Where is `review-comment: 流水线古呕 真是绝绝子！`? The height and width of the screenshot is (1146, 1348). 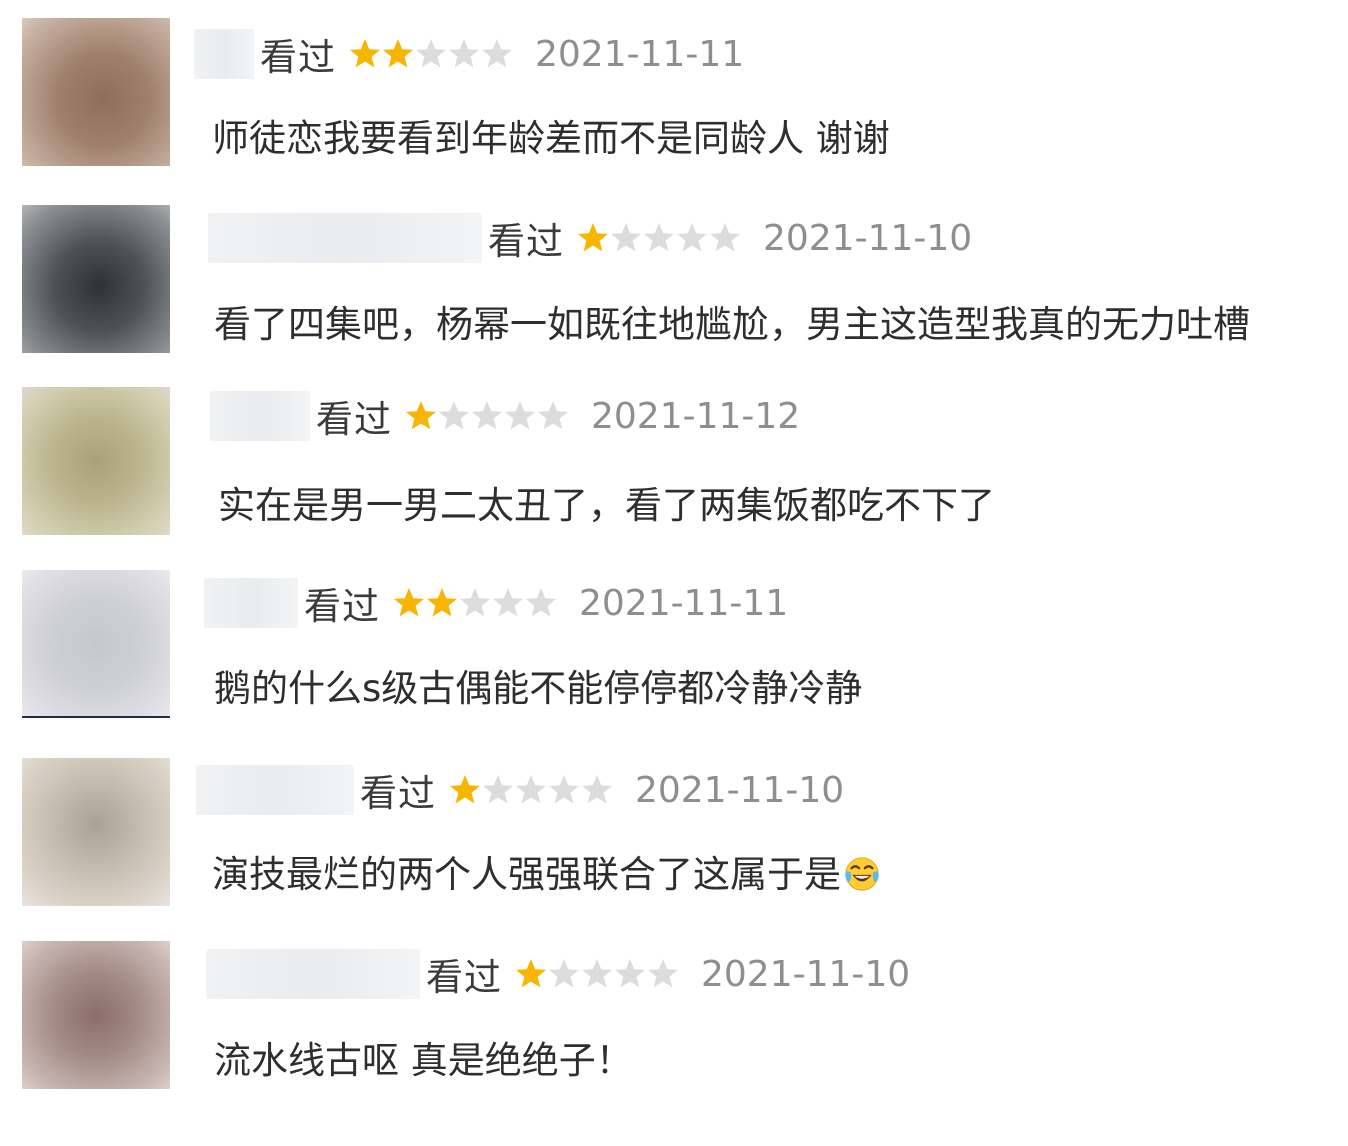
review-comment: 流水线古呕 真是绝绝子！ is located at coordinates (423, 1060).